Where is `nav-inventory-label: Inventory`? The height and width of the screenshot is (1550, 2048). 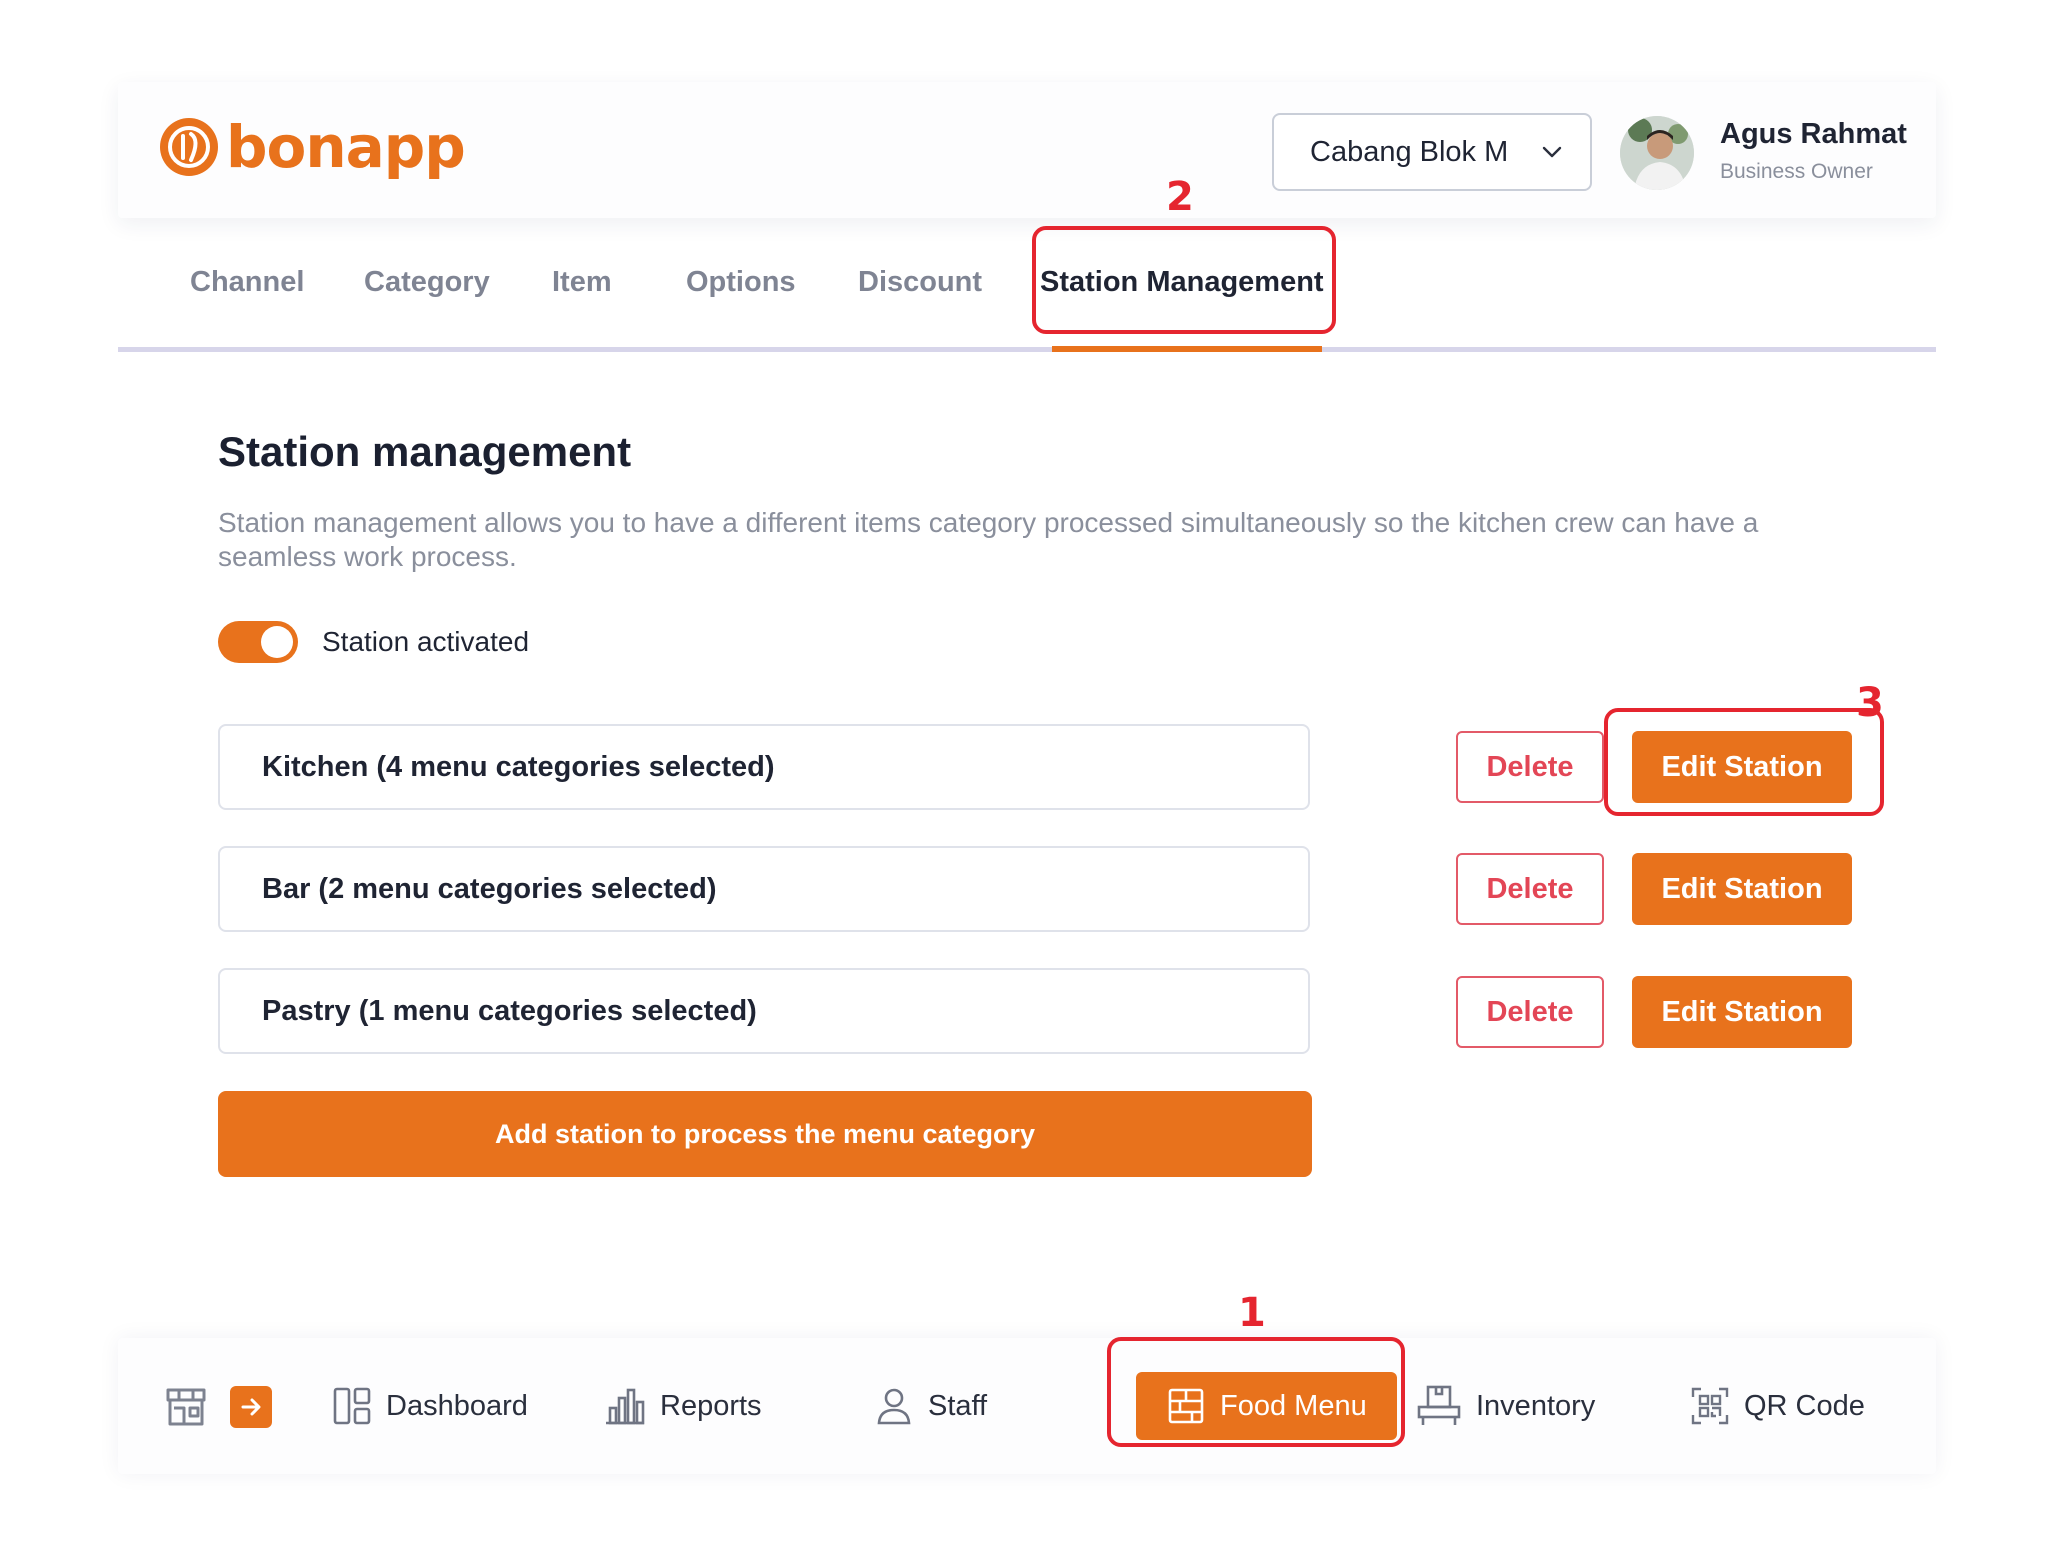 nav-inventory-label: Inventory is located at coordinates (1536, 1405).